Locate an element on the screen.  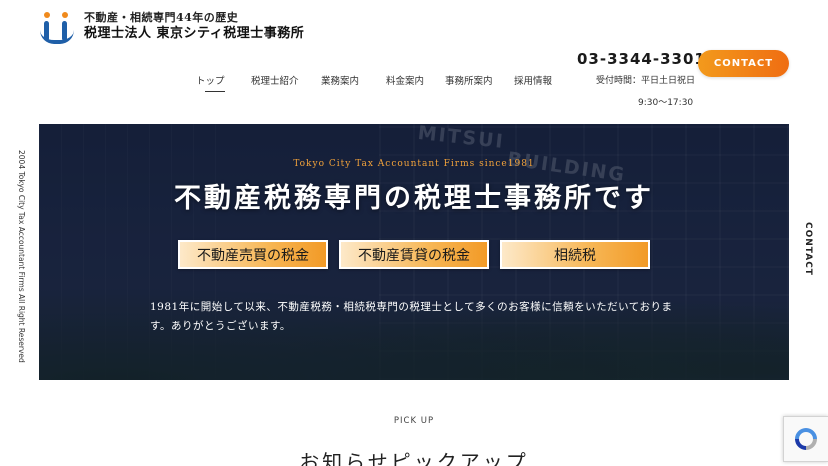
nav-item-pricing: 料金案内 is located at coordinates (405, 80).